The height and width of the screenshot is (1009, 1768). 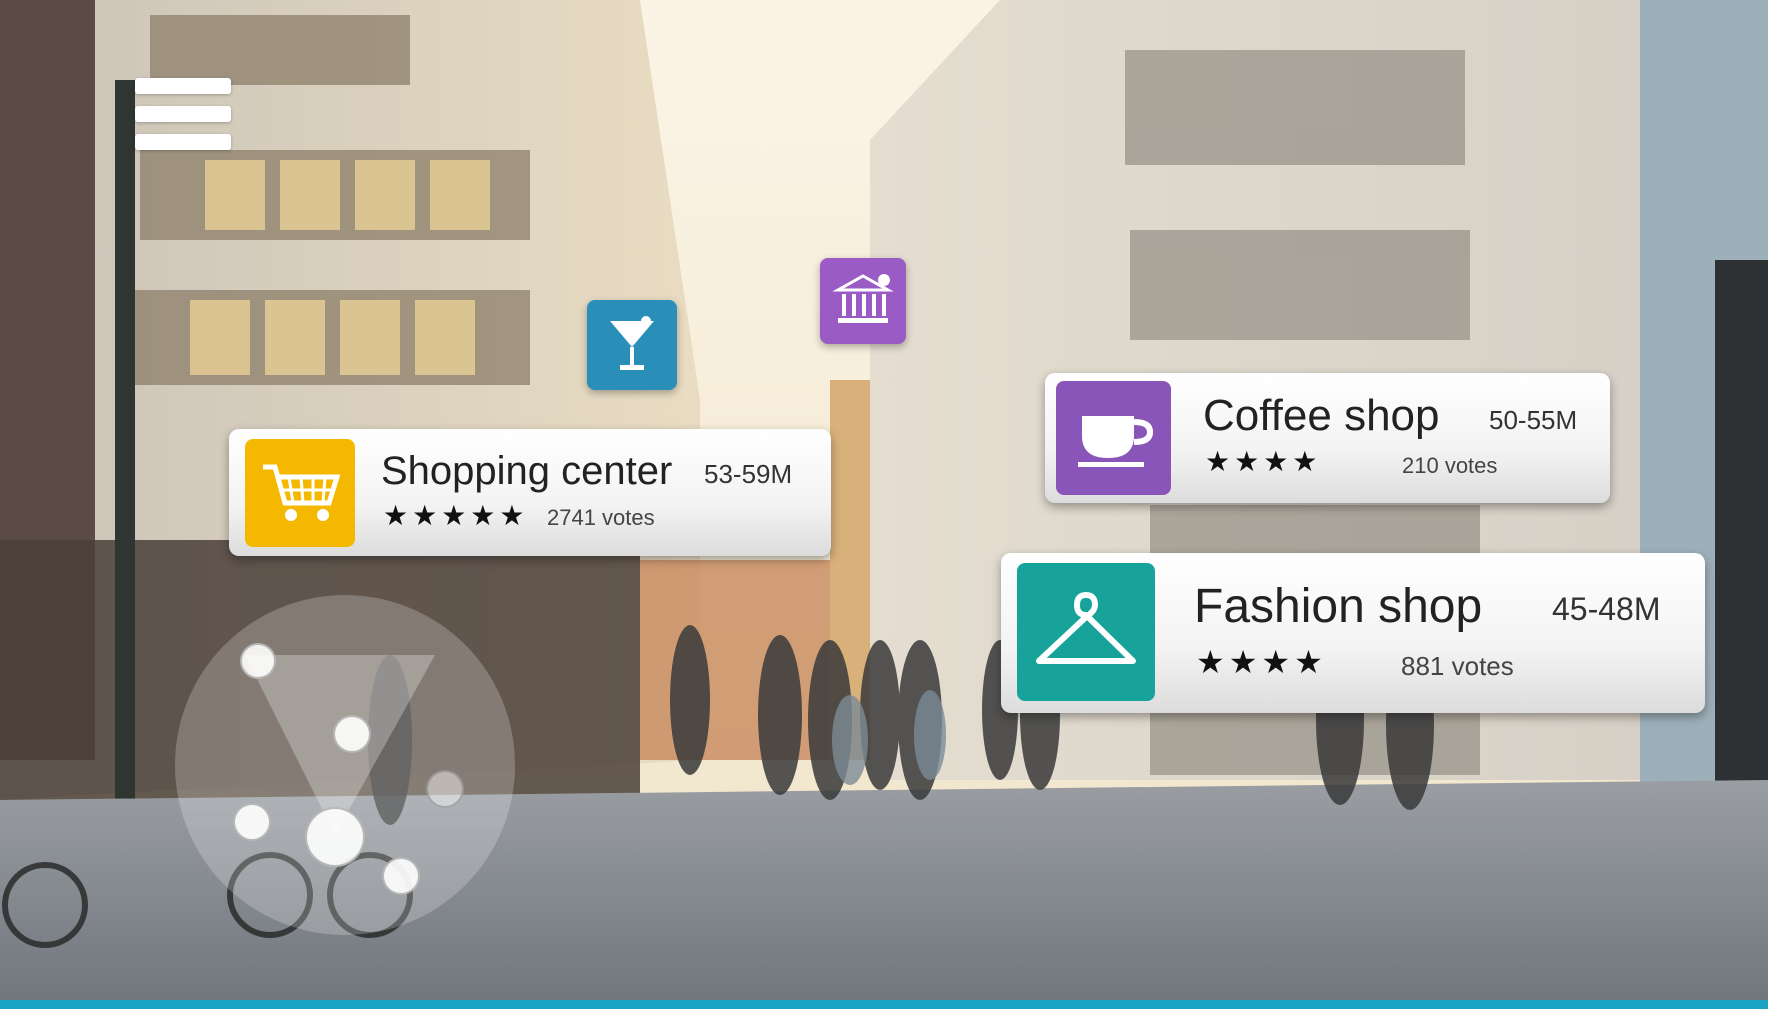 What do you see at coordinates (884, 1004) in the screenshot?
I see `bottom-accent-bar` at bounding box center [884, 1004].